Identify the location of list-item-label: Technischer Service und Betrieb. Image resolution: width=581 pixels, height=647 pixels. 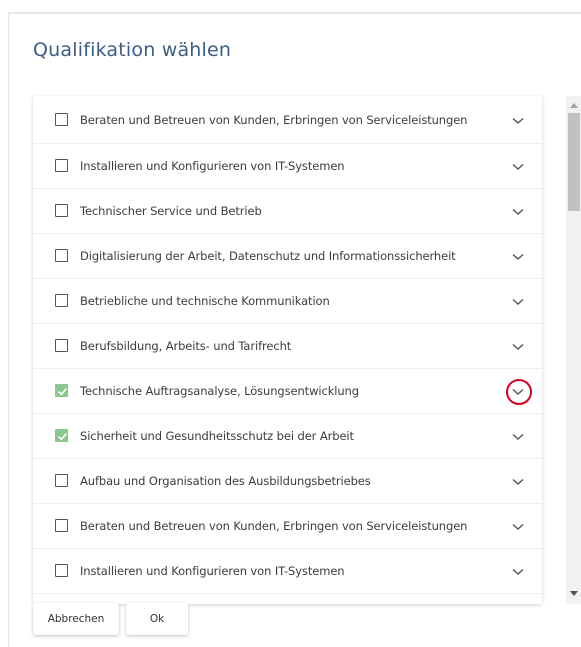
(171, 211).